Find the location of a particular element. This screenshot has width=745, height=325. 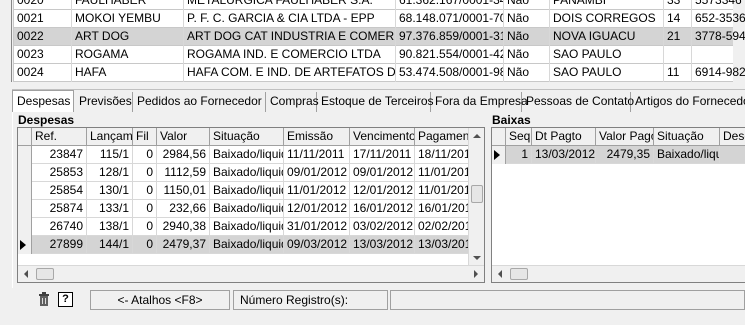

table-cell: 1 is located at coordinates (519, 155).